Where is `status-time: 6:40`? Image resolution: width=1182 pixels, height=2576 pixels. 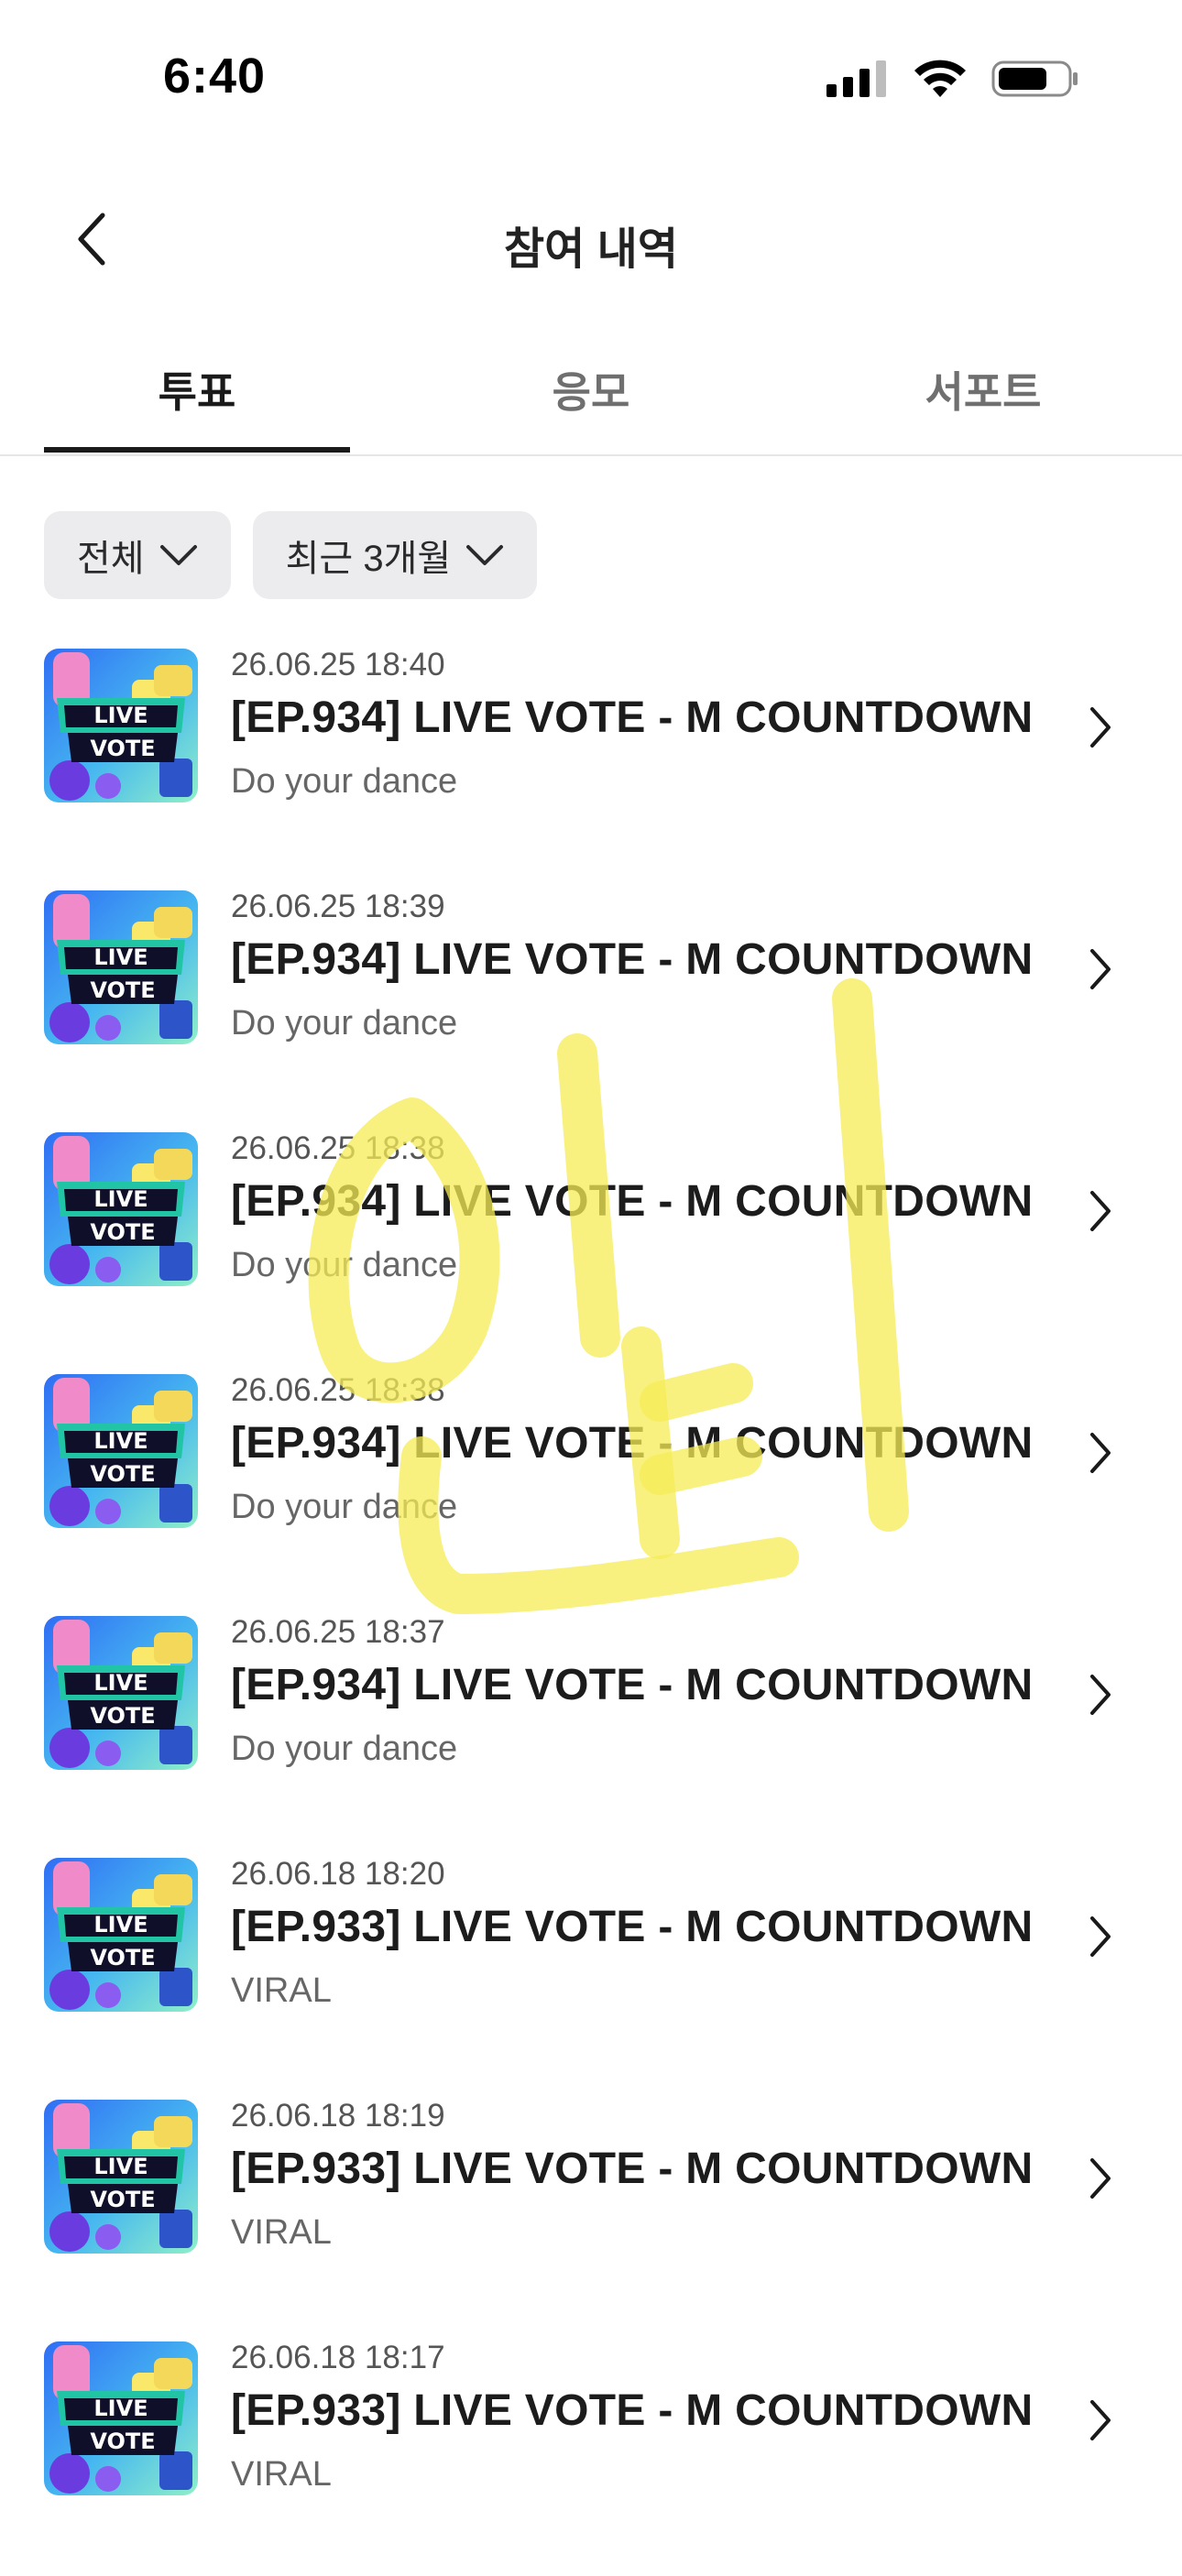 status-time: 6:40 is located at coordinates (215, 76).